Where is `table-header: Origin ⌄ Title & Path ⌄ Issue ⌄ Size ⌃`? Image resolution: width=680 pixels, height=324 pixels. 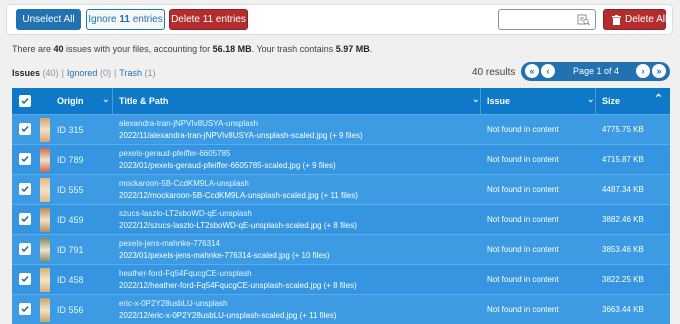 table-header: Origin ⌄ Title & Path ⌄ Issue ⌄ Size ⌃ is located at coordinates (341, 101).